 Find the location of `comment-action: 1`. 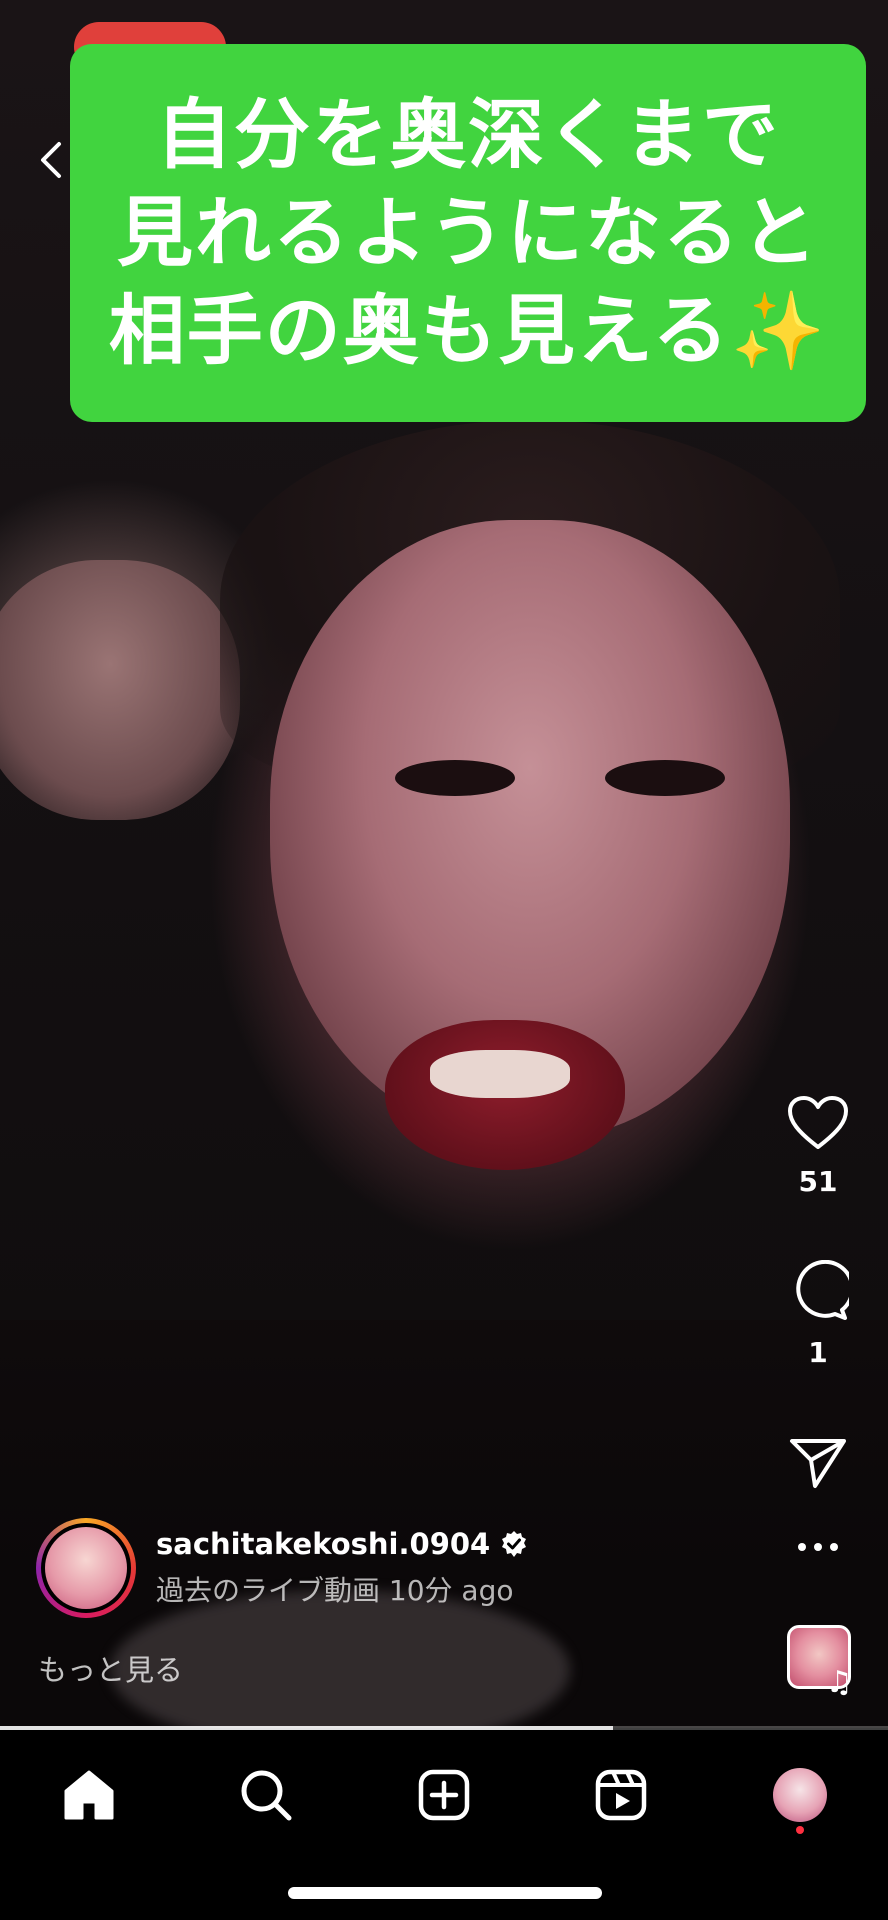

comment-action: 1 is located at coordinates (818, 1314).